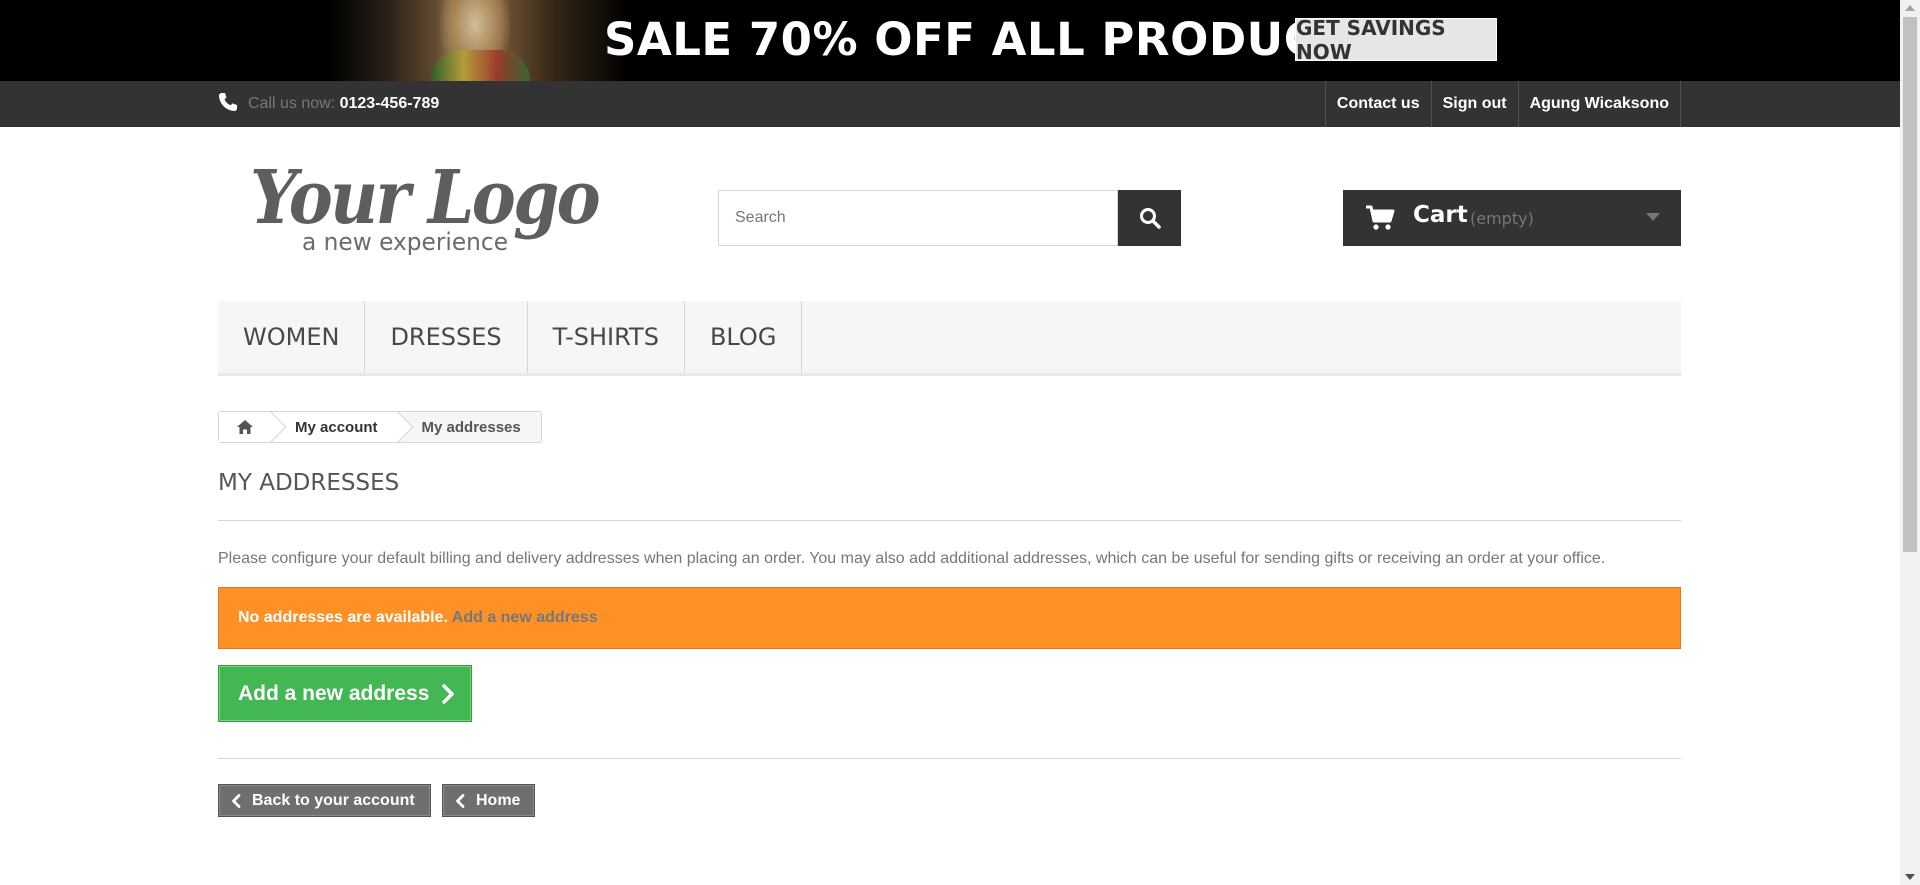 Image resolution: width=1920 pixels, height=885 pixels. Describe the element at coordinates (405, 242) in the screenshot. I see `svg-text: a new experience` at that location.